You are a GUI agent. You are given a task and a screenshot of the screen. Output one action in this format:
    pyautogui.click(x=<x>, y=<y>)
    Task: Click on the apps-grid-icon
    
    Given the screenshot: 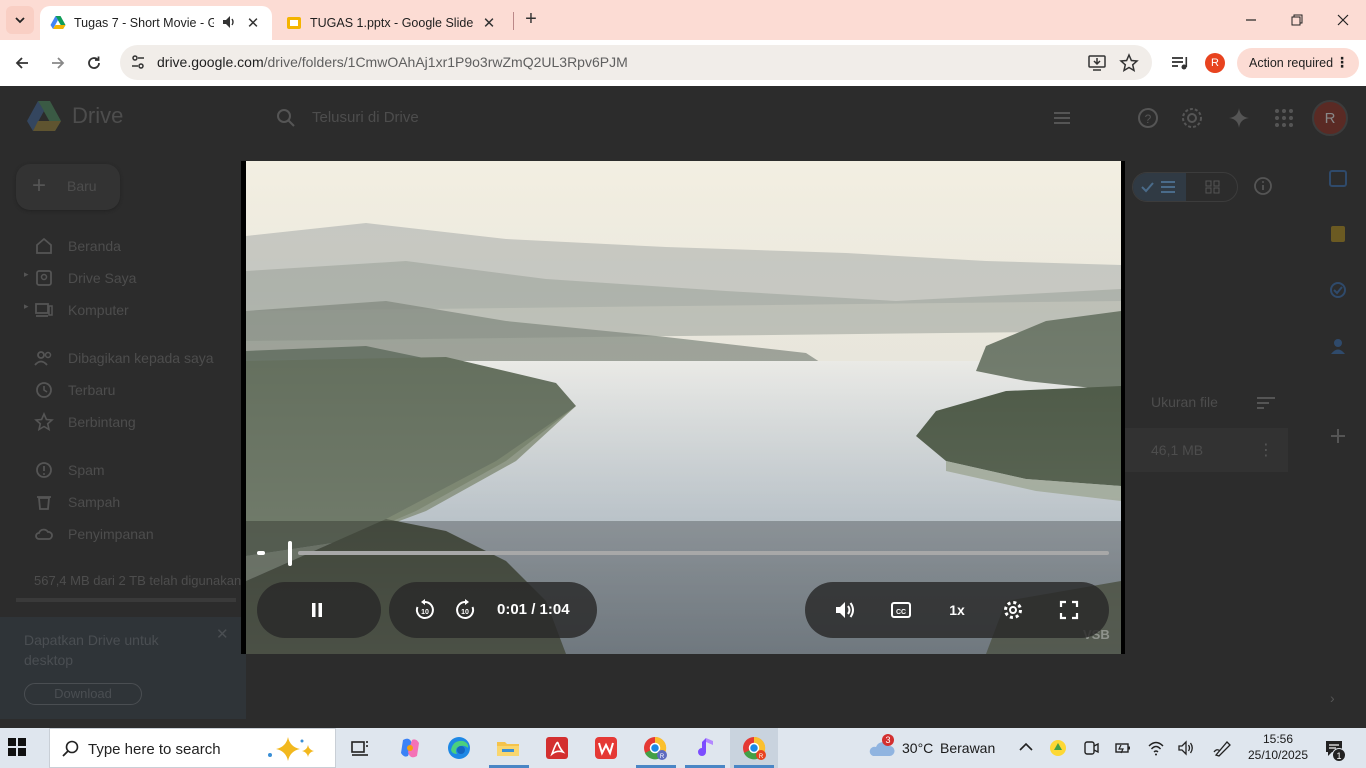 What is the action you would take?
    pyautogui.click(x=1284, y=118)
    